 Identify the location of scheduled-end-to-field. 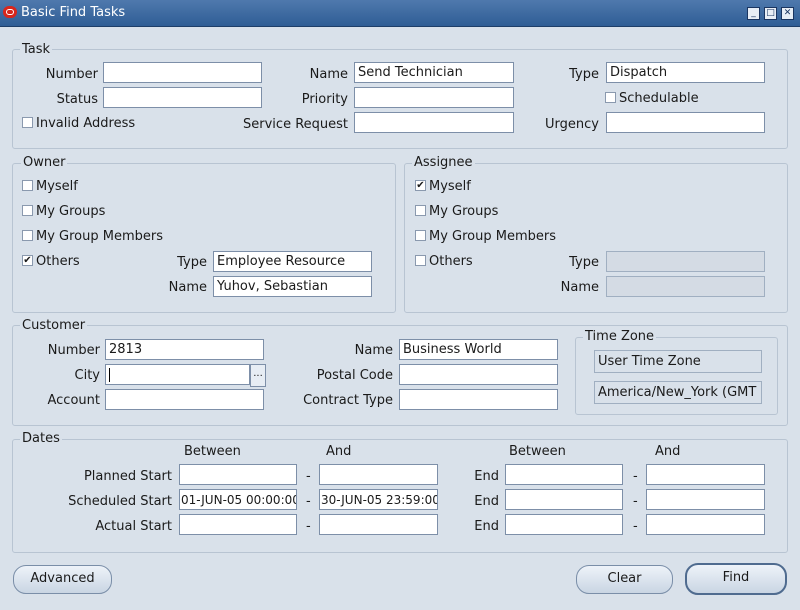
(705, 499).